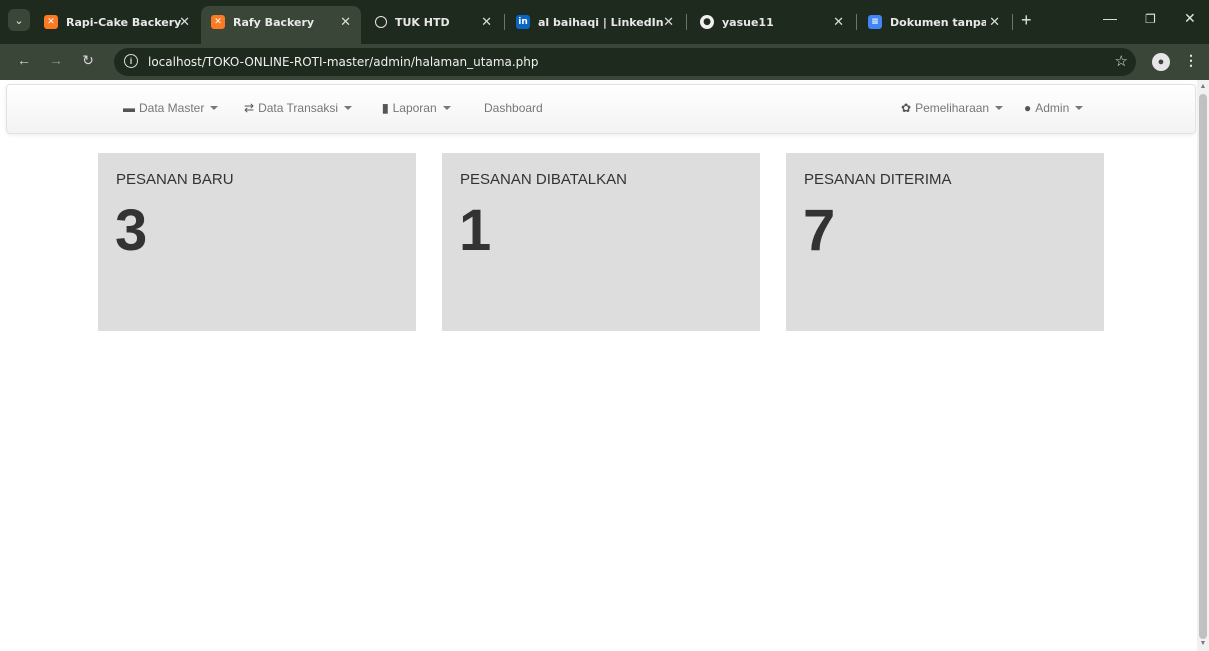 The image size is (1209, 651). Describe the element at coordinates (819, 230) in the screenshot. I see `stat-card-value: 7` at that location.